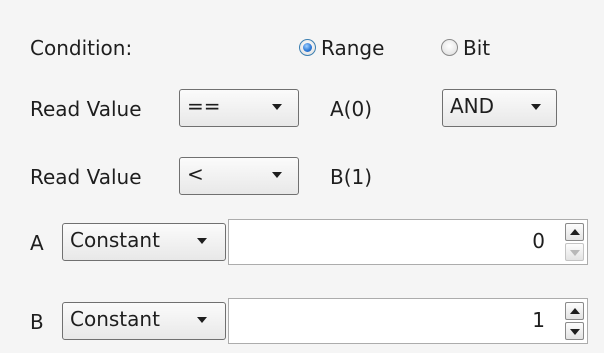 Image resolution: width=604 pixels, height=353 pixels. Describe the element at coordinates (37, 322) in the screenshot. I see `operand-b-name: B` at that location.